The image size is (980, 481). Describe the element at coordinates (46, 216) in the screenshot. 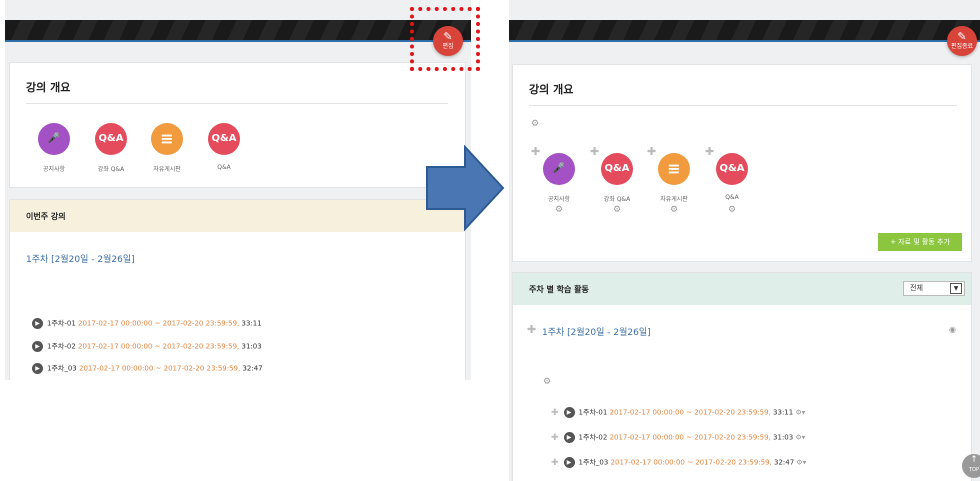

I see `this-week-title: 이번주 강의` at that location.